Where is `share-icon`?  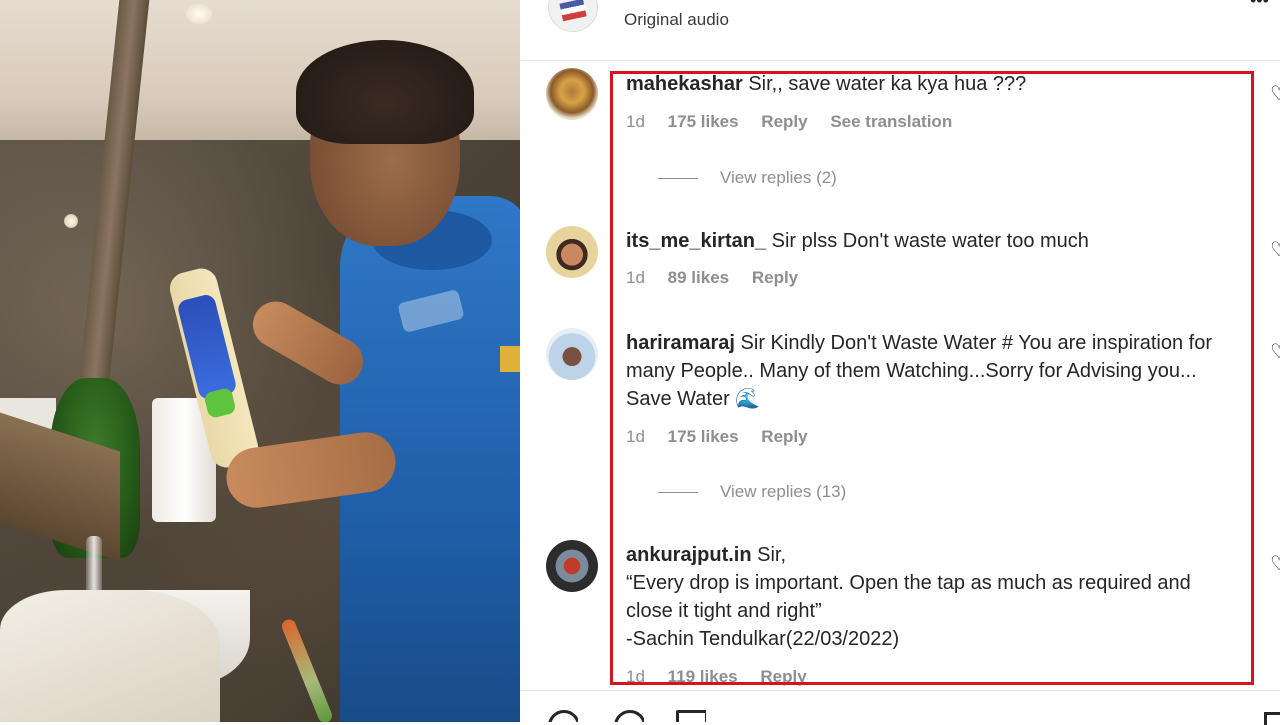 share-icon is located at coordinates (691, 716).